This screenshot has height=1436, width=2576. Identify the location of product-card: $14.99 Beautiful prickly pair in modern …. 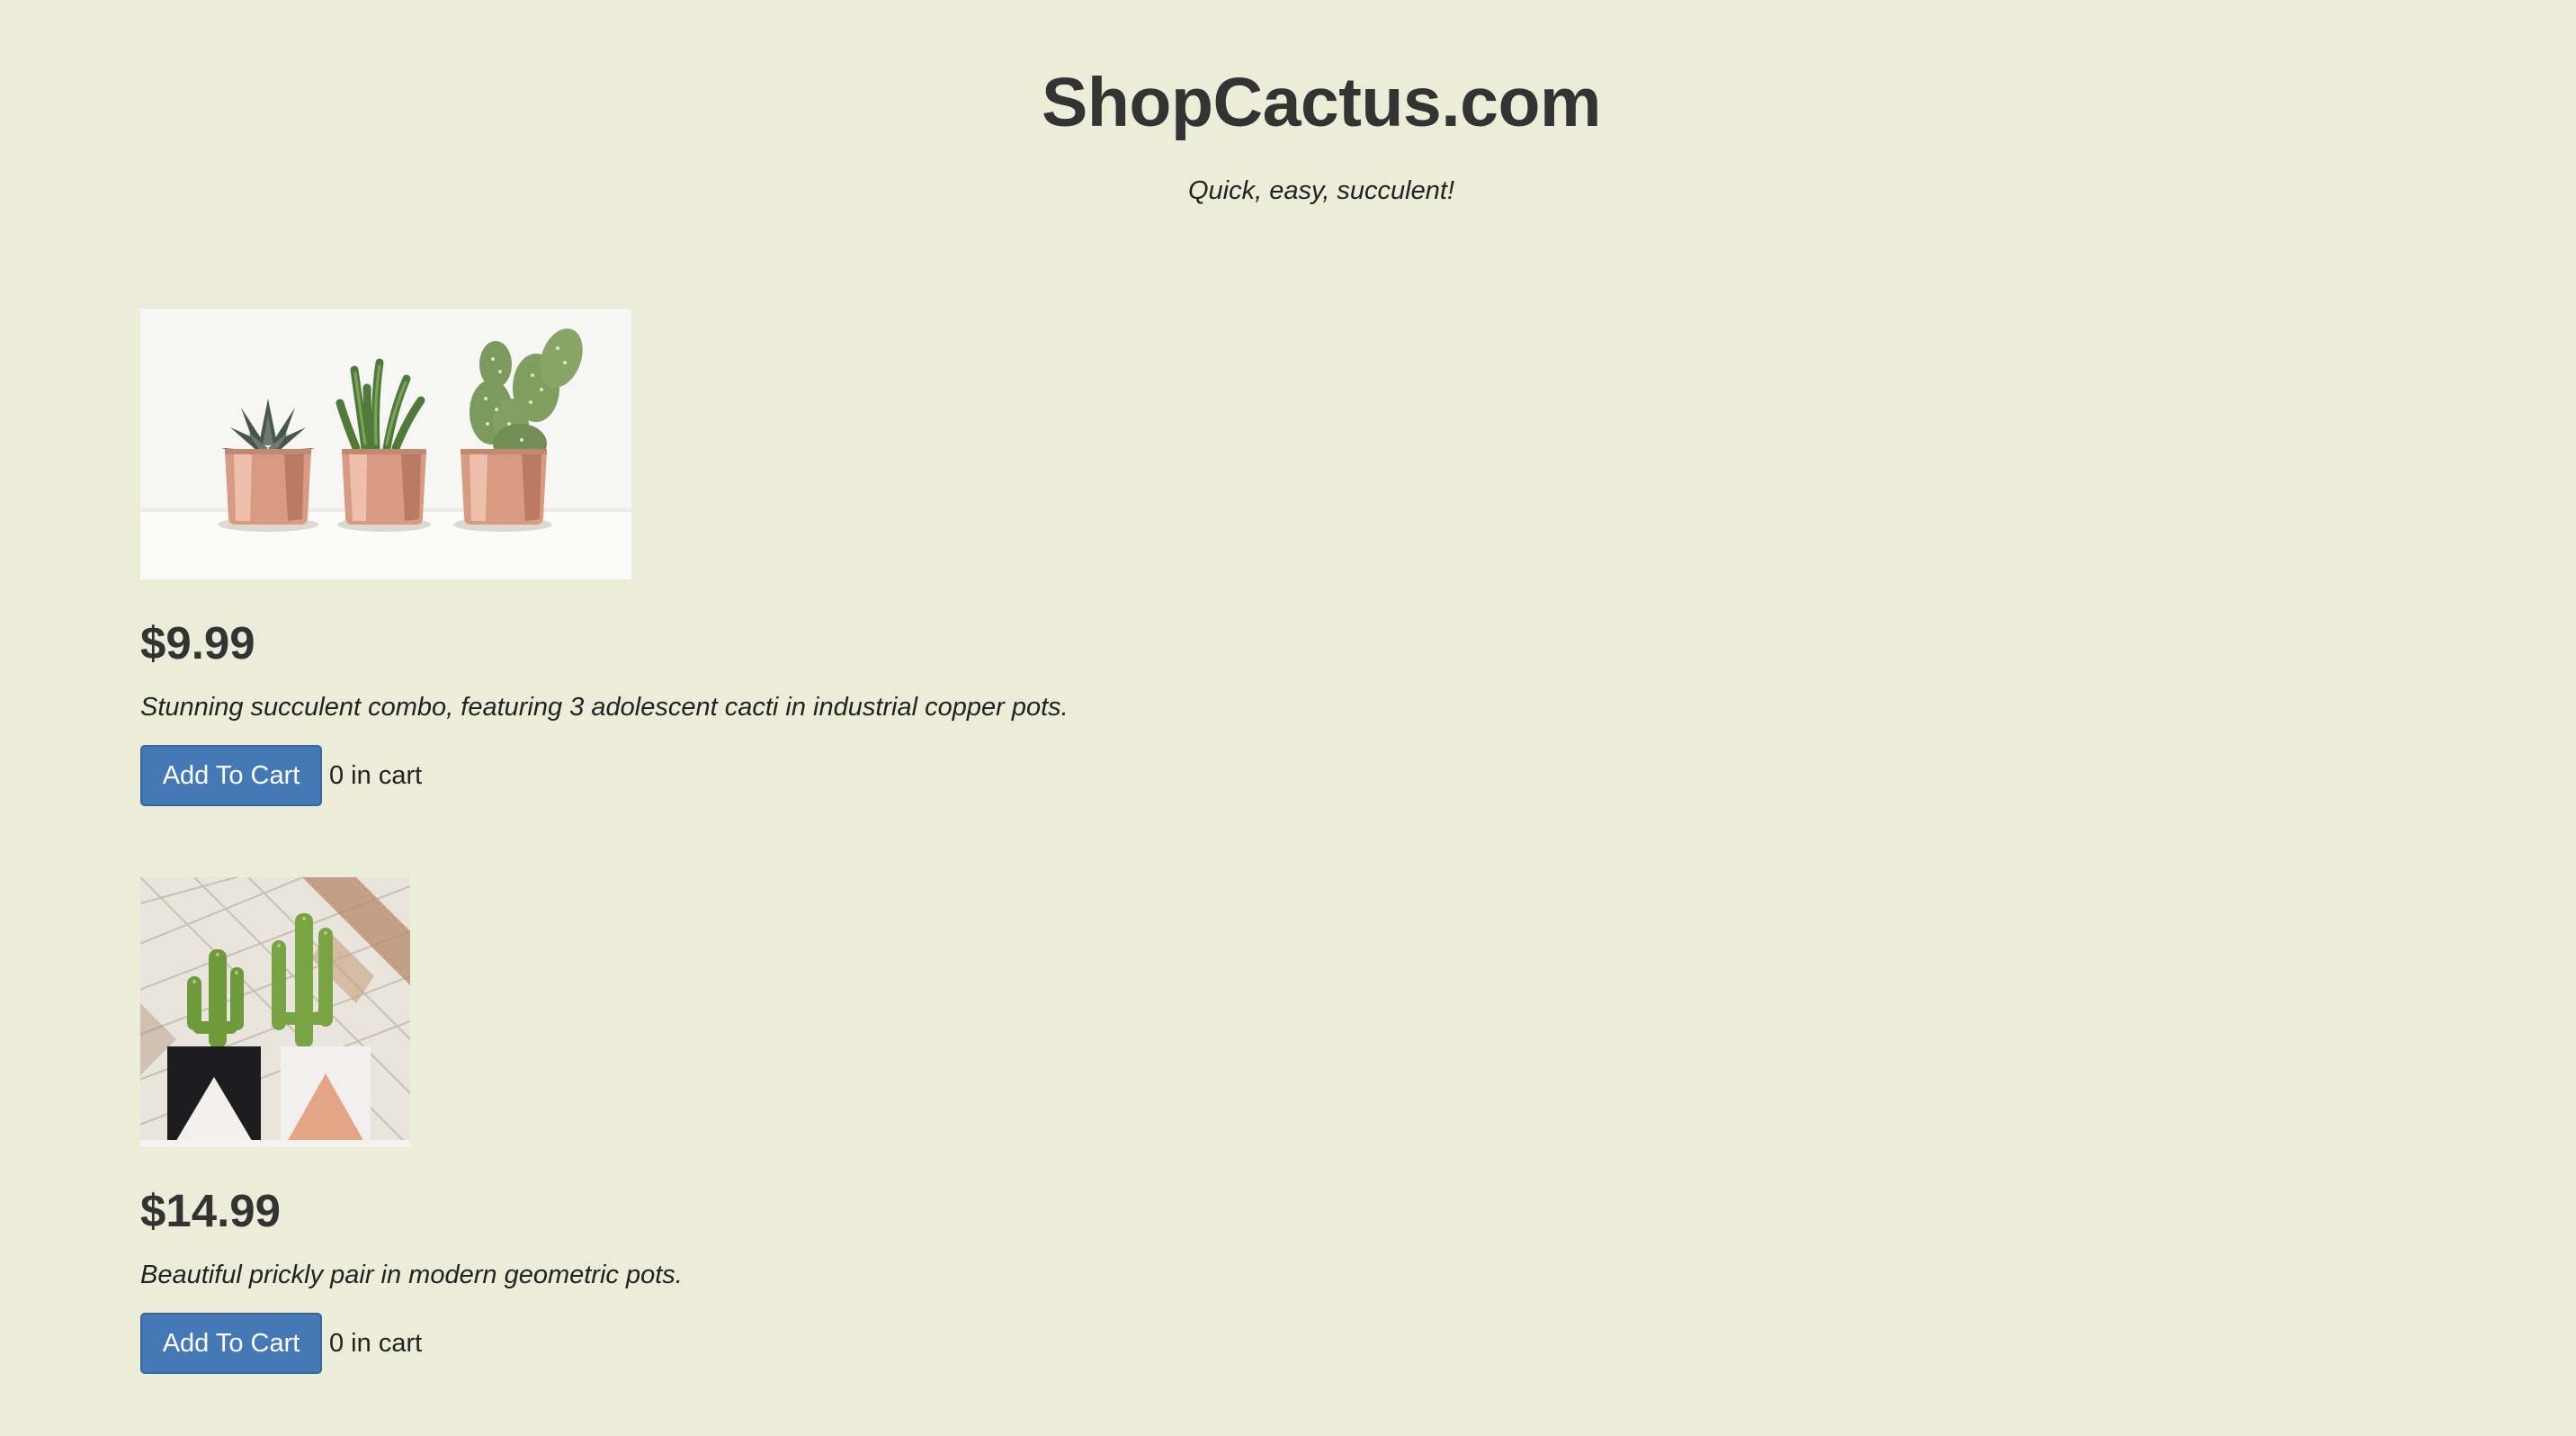
(411, 1126).